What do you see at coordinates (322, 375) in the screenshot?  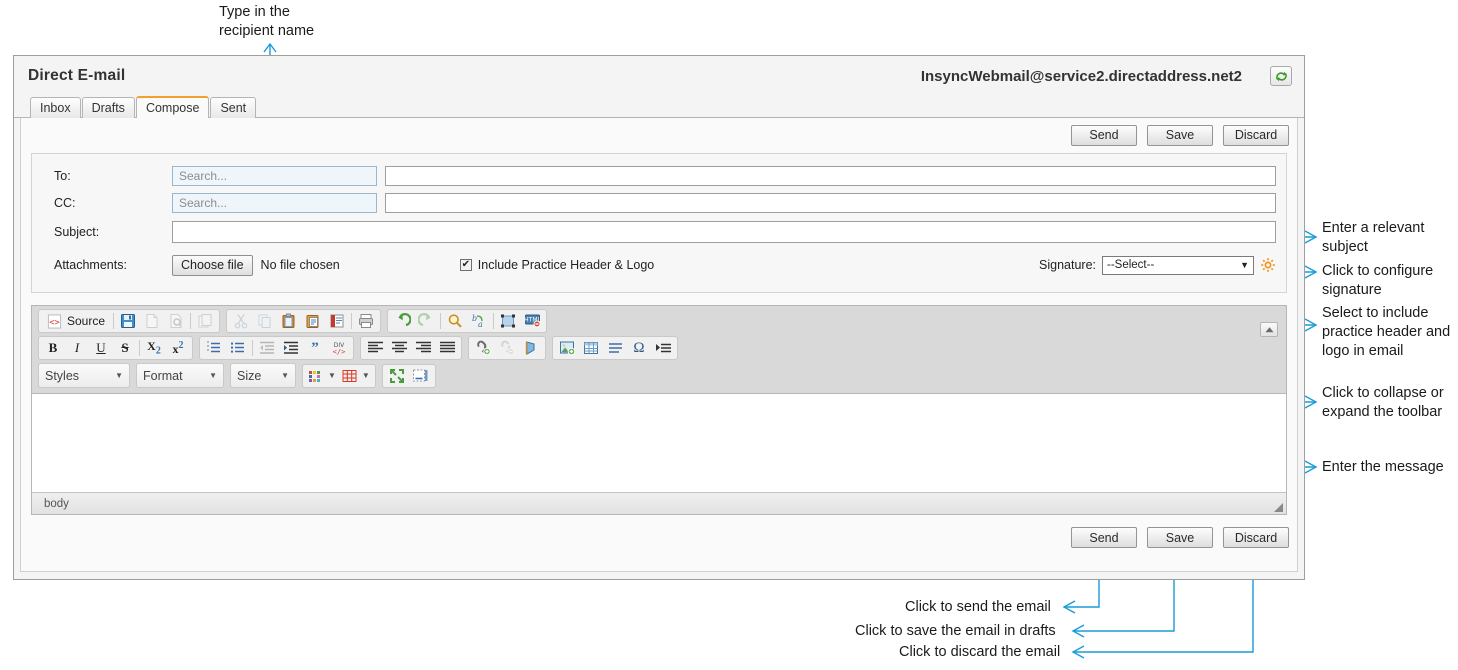 I see `text-color-button: ▼` at bounding box center [322, 375].